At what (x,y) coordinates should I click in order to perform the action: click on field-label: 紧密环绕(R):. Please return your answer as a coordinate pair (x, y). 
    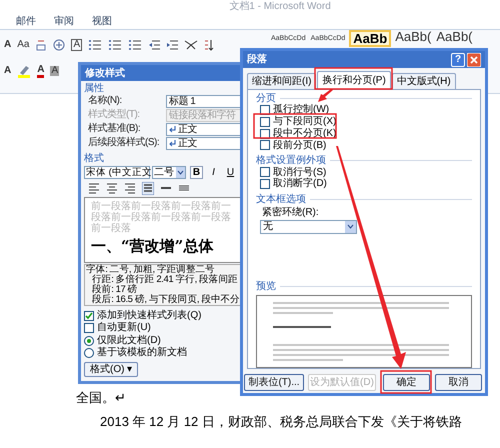
    Looking at the image, I should click on (290, 212).